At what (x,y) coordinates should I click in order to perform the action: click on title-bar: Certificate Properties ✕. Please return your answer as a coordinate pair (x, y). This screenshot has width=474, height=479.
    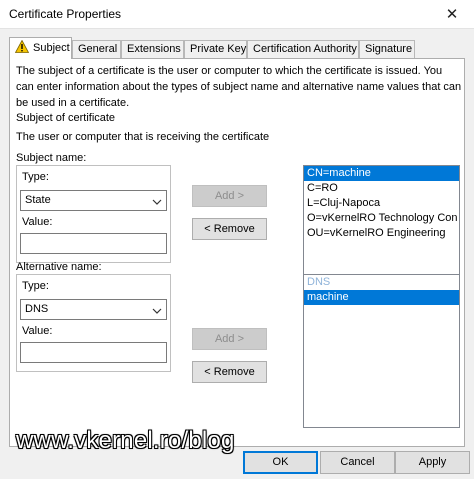
    Looking at the image, I should click on (237, 14).